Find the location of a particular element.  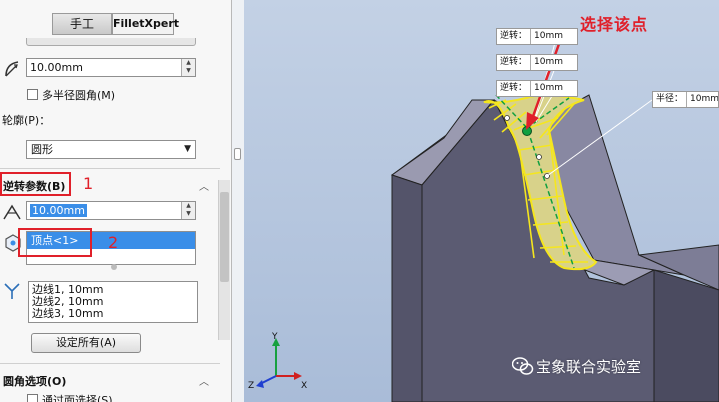

triad-x-label: X is located at coordinates (304, 386).